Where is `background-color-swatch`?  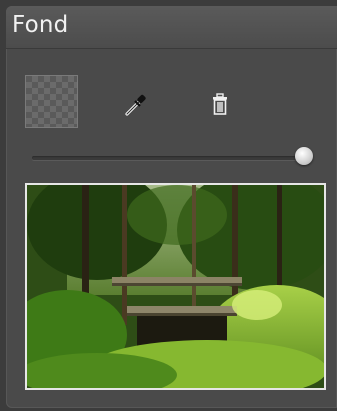 background-color-swatch is located at coordinates (51, 101).